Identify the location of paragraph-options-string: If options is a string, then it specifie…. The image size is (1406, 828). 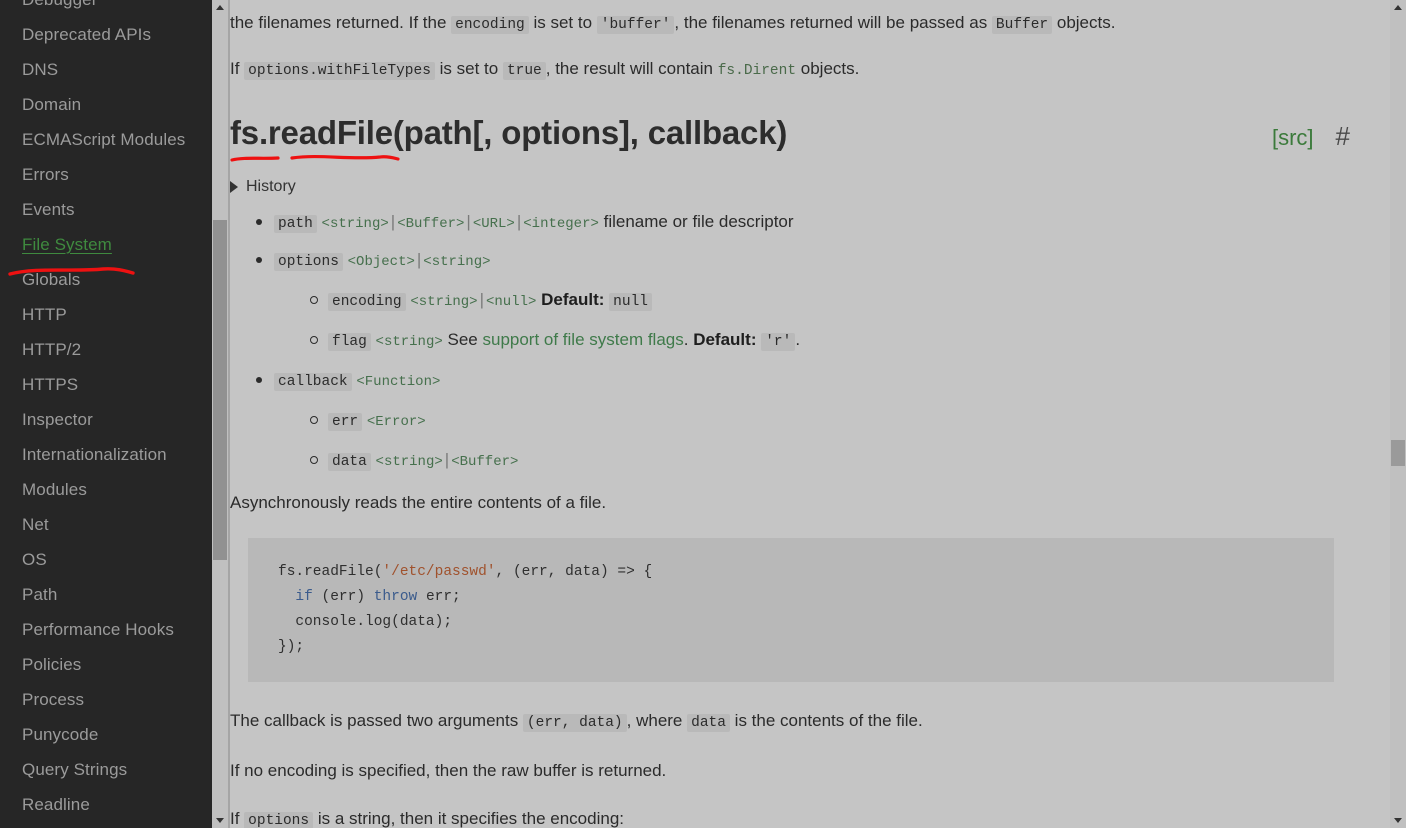
(801, 817).